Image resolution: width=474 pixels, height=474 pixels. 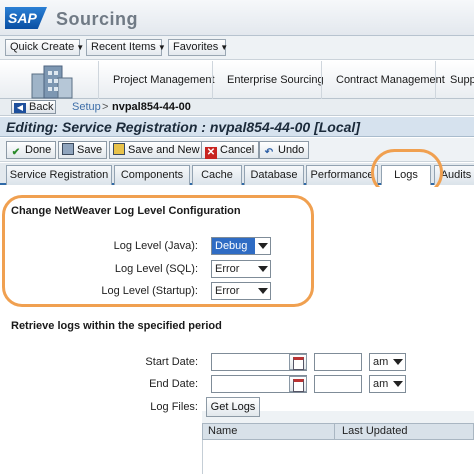 I want to click on quick-create-menu: Quick Create ▼, so click(x=44, y=47).